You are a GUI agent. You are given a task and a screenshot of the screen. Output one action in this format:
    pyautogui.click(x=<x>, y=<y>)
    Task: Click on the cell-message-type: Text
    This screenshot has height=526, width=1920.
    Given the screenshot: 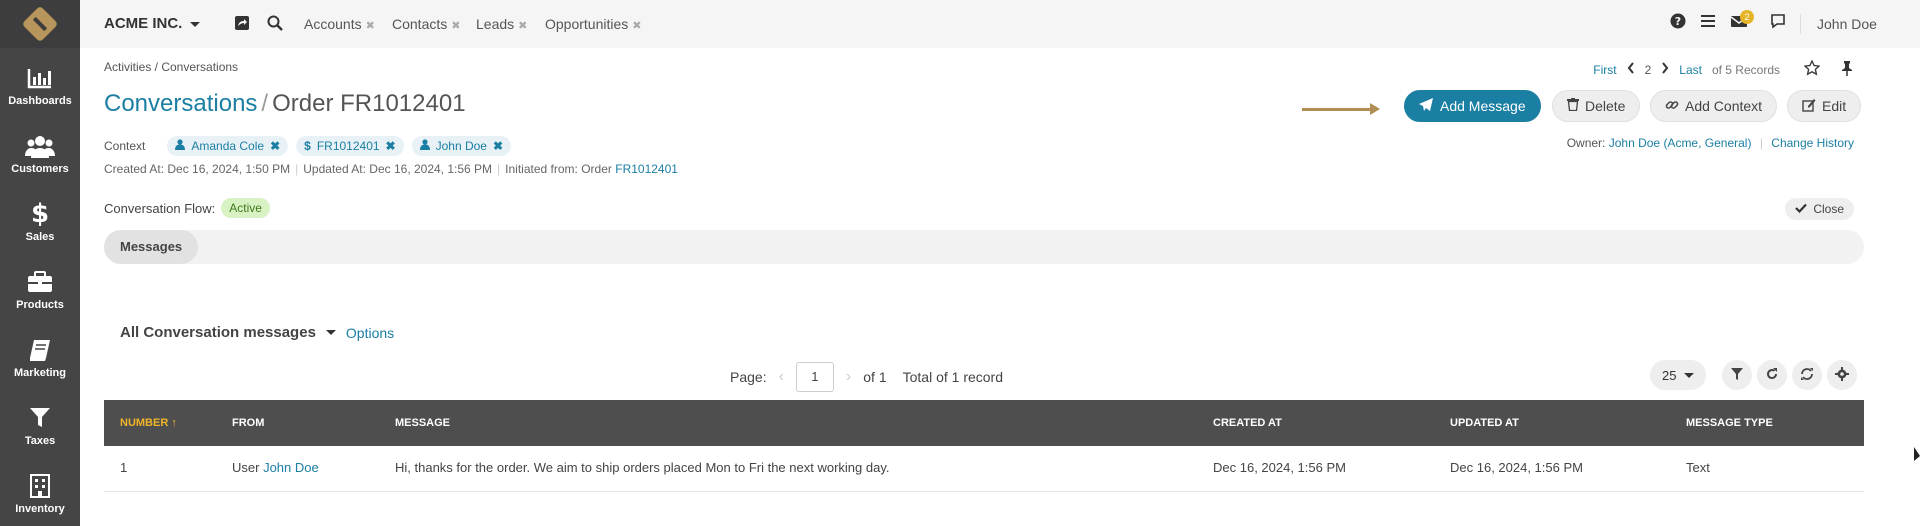 What is the action you would take?
    pyautogui.click(x=1698, y=467)
    